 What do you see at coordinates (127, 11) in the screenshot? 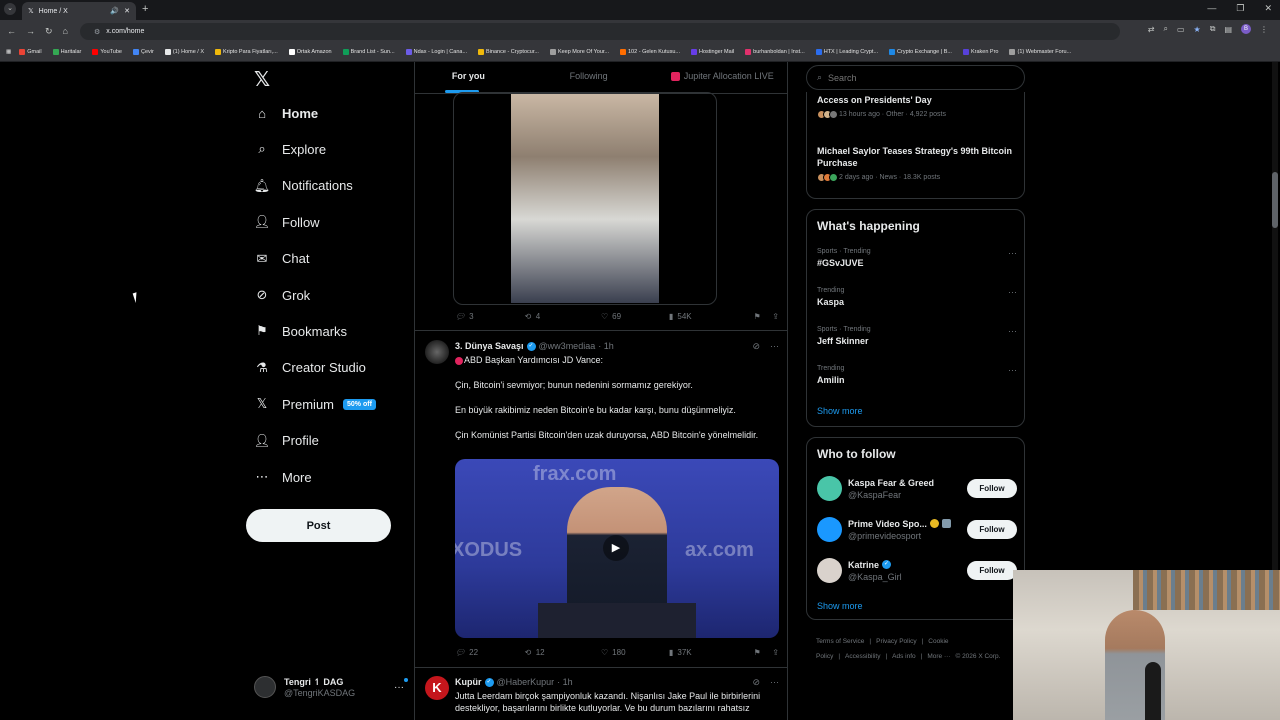
I see `tab-close-icon: ✕` at bounding box center [127, 11].